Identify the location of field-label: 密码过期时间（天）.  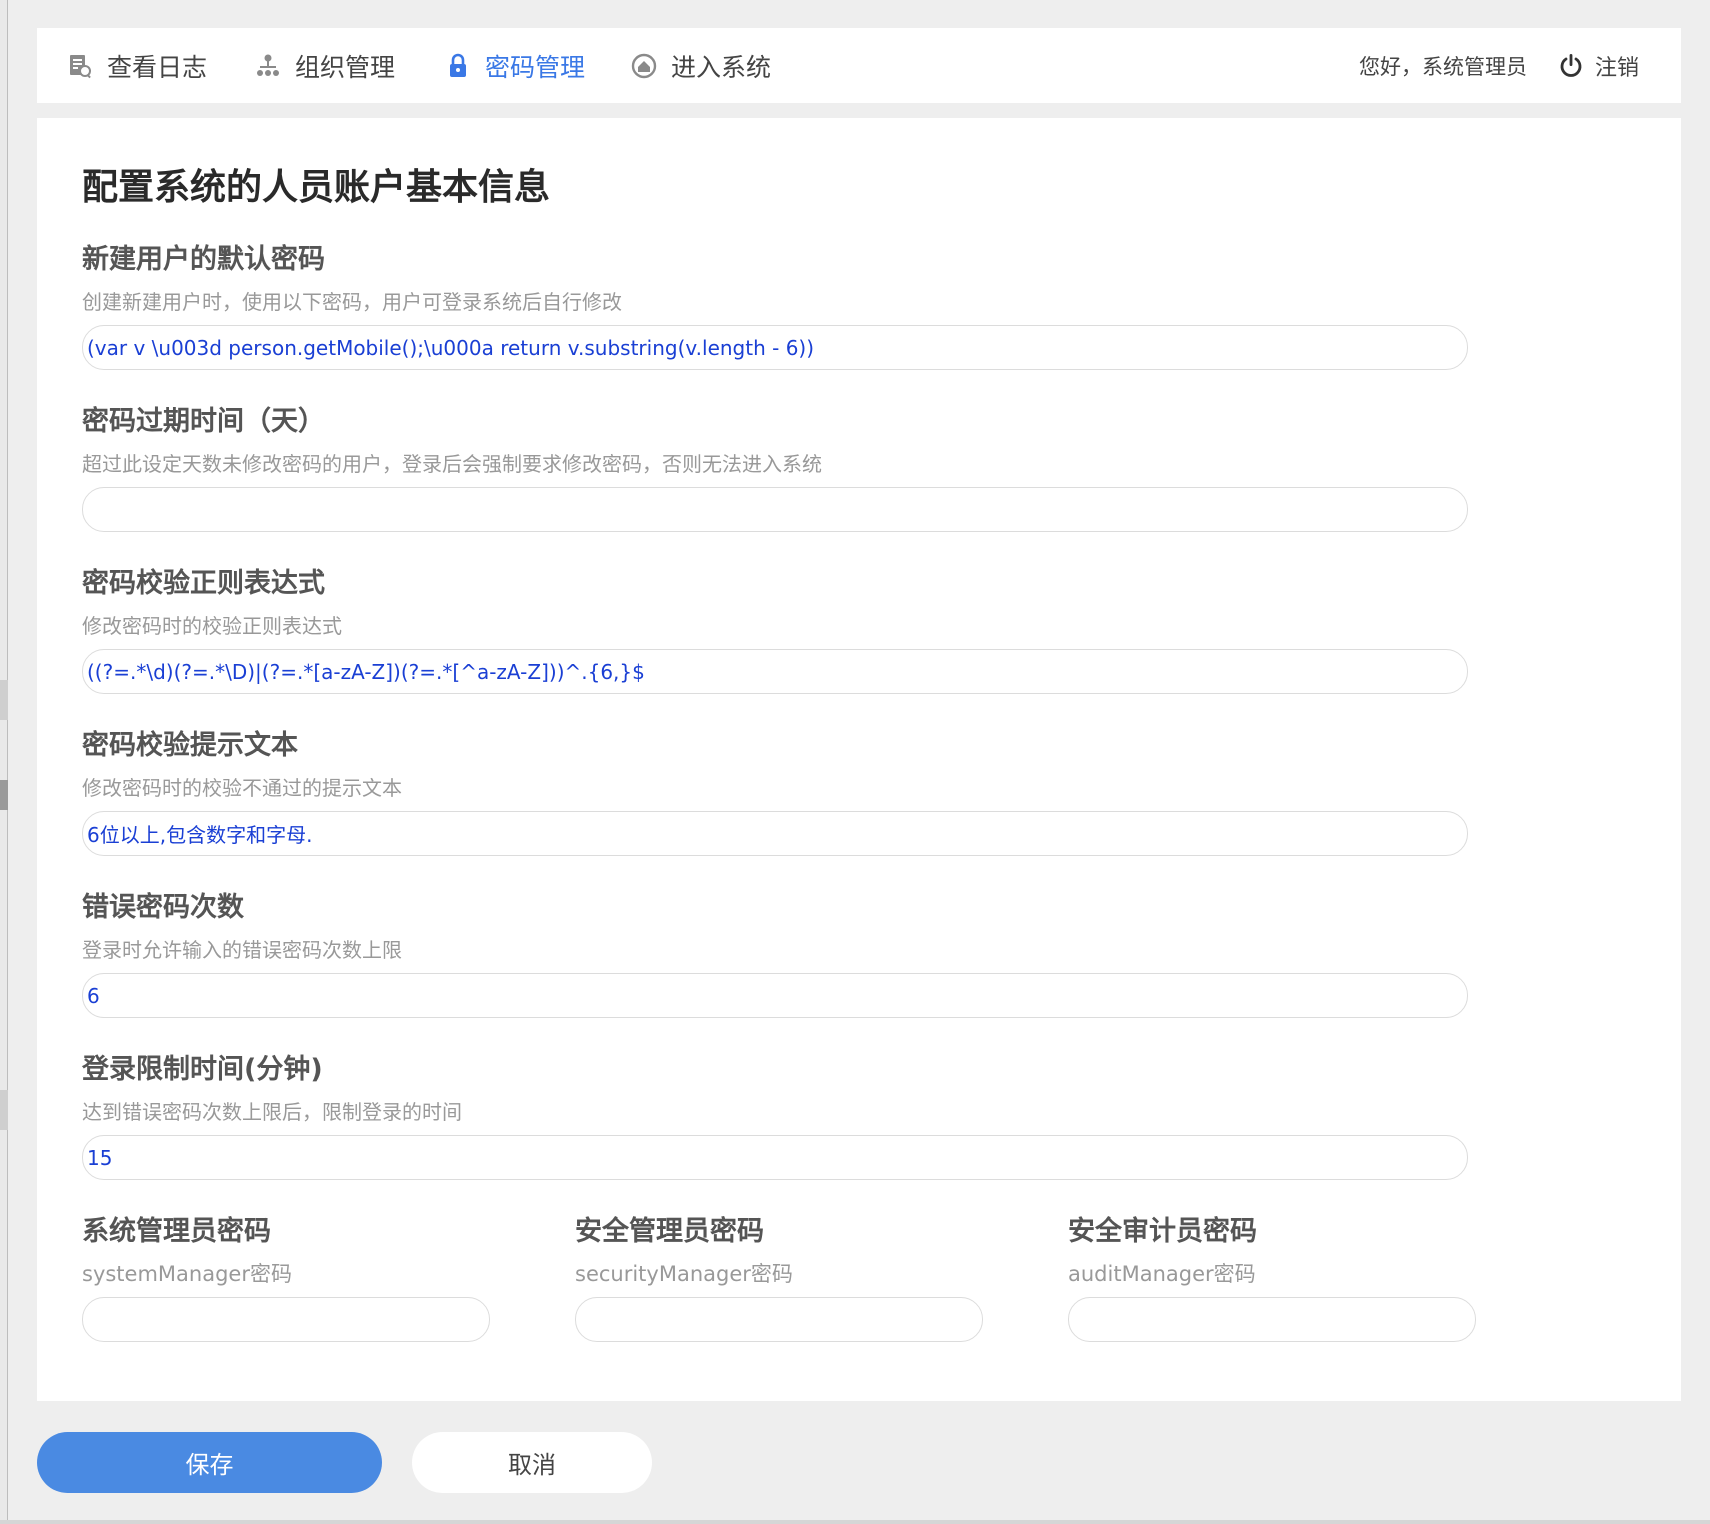
(203, 421).